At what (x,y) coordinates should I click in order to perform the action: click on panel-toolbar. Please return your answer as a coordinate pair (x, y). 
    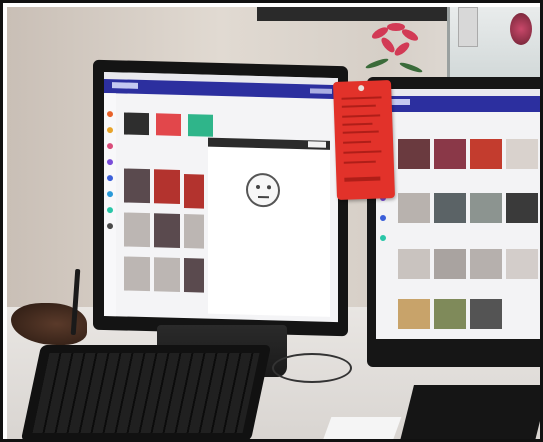
    Looking at the image, I should click on (269, 143).